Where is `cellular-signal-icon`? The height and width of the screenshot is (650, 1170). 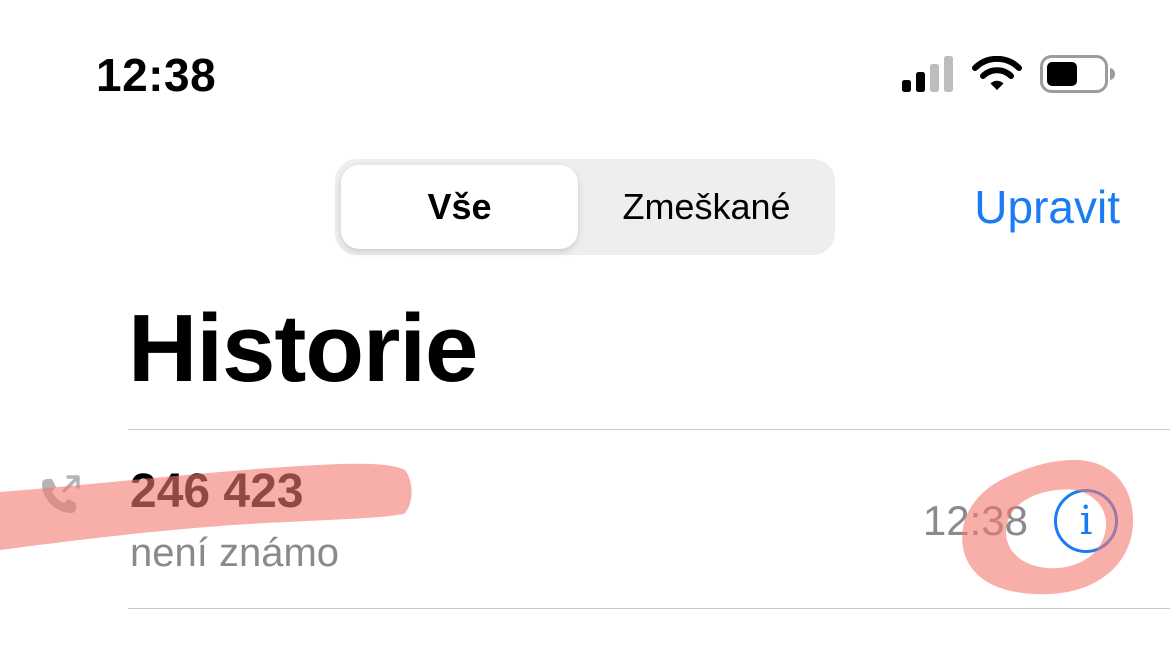
cellular-signal-icon is located at coordinates (927, 74).